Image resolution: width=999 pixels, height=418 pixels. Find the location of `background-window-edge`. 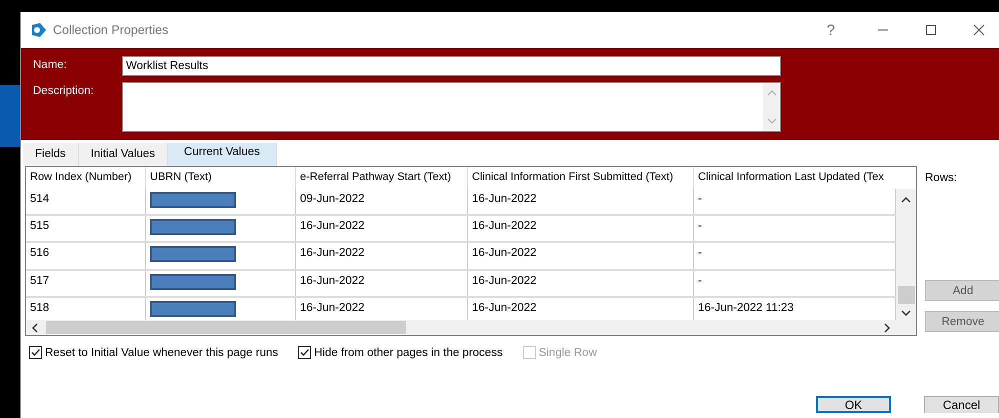

background-window-edge is located at coordinates (10, 116).